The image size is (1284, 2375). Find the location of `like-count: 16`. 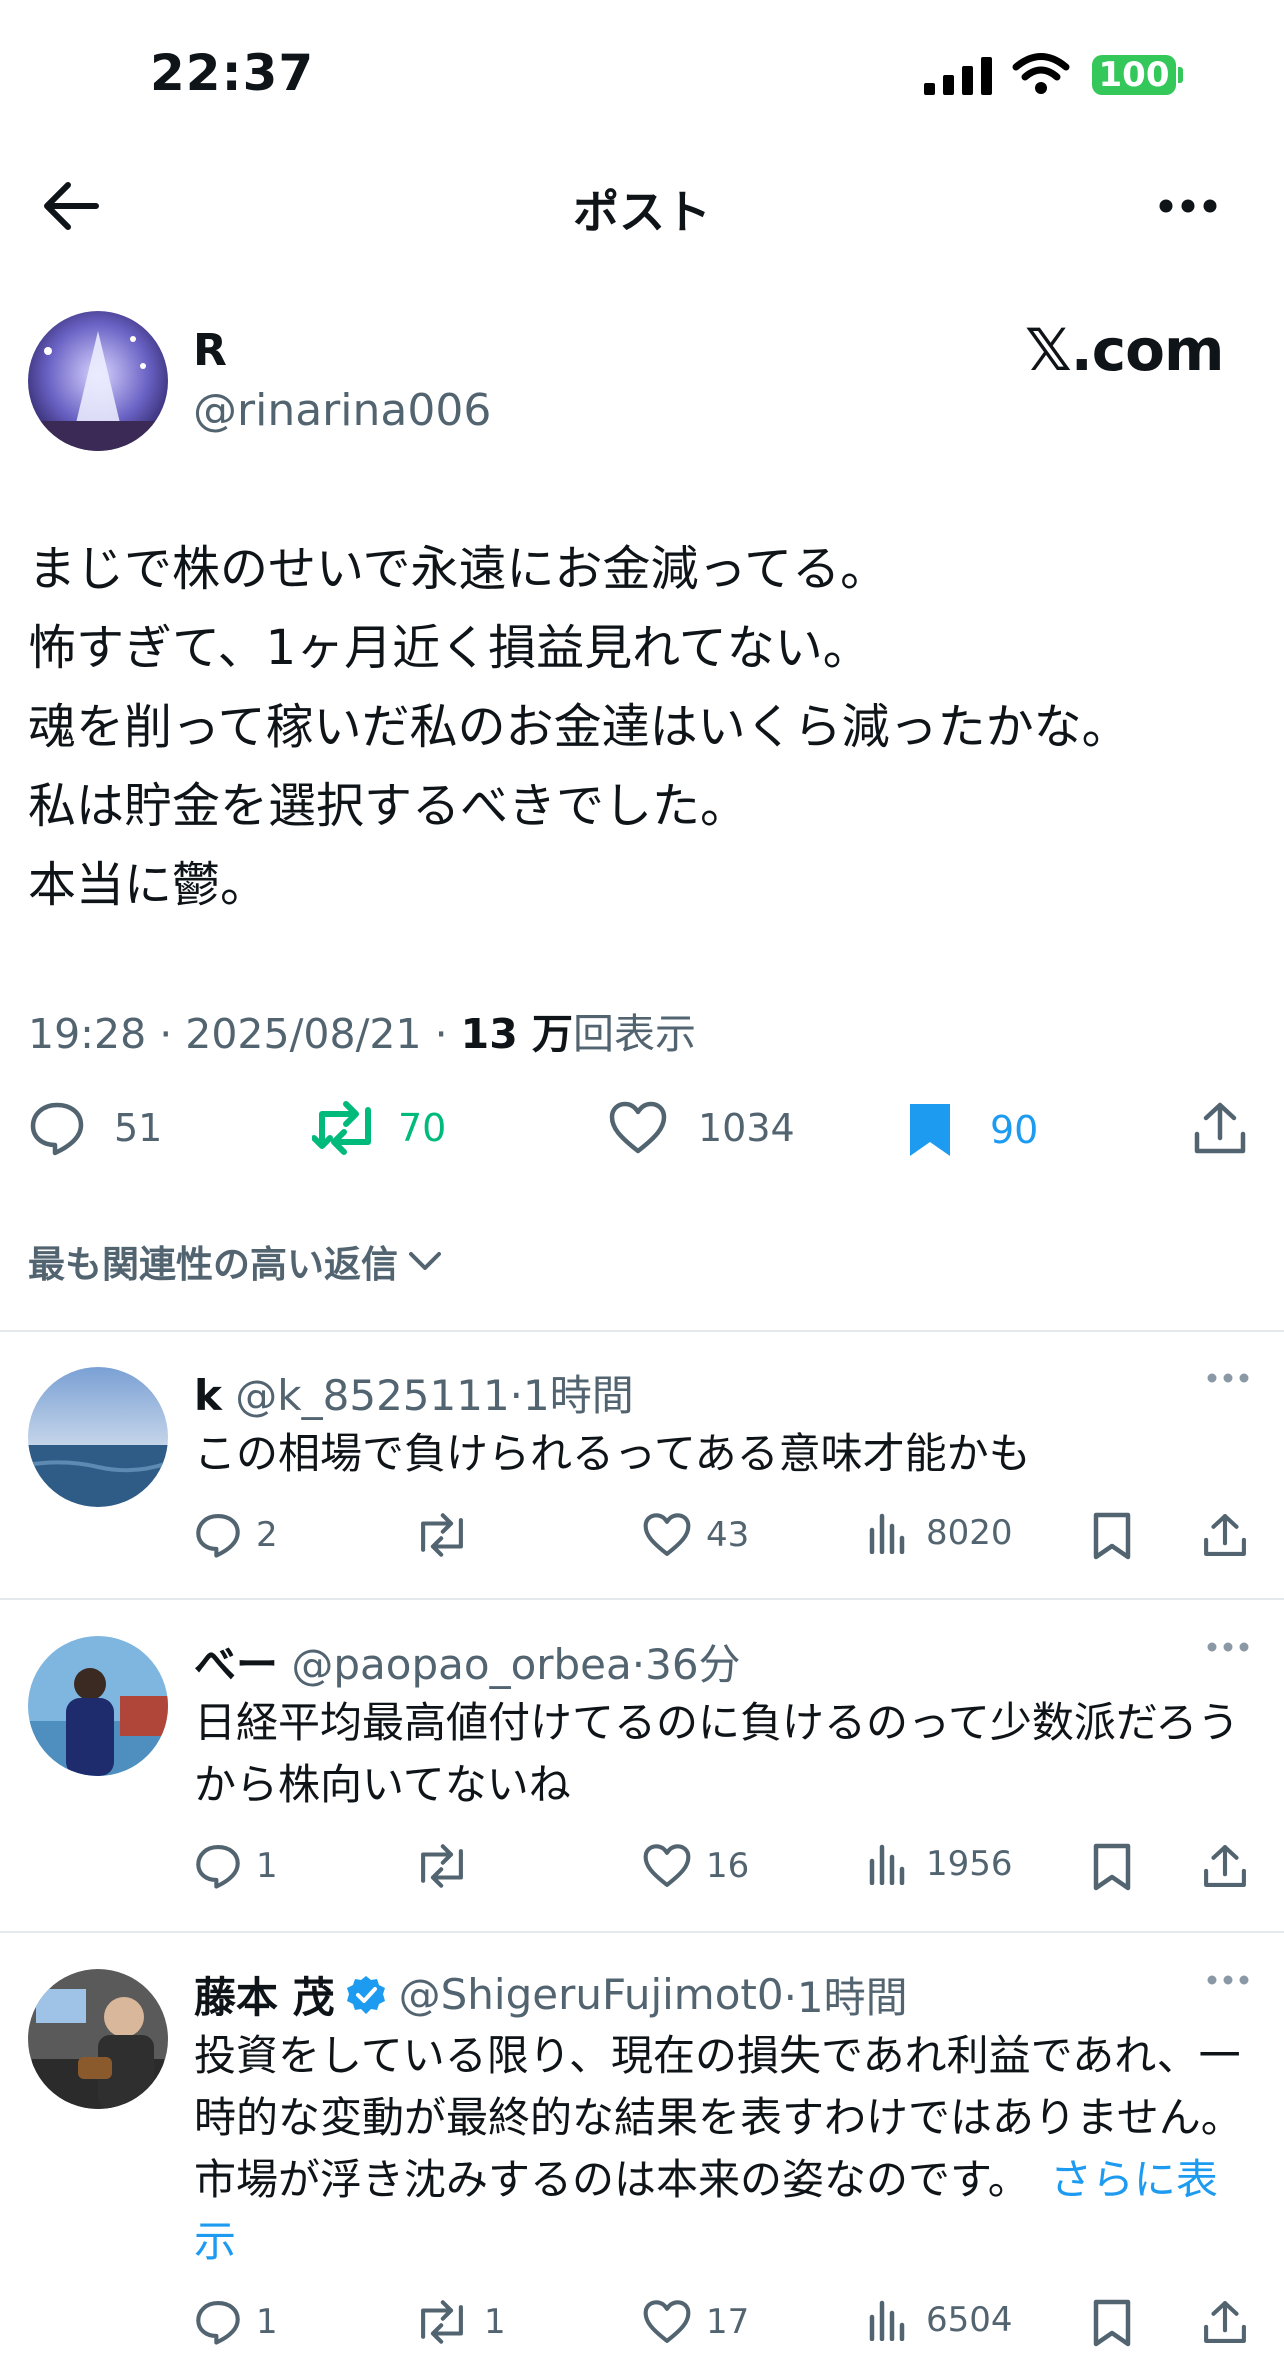

like-count: 16 is located at coordinates (728, 1866).